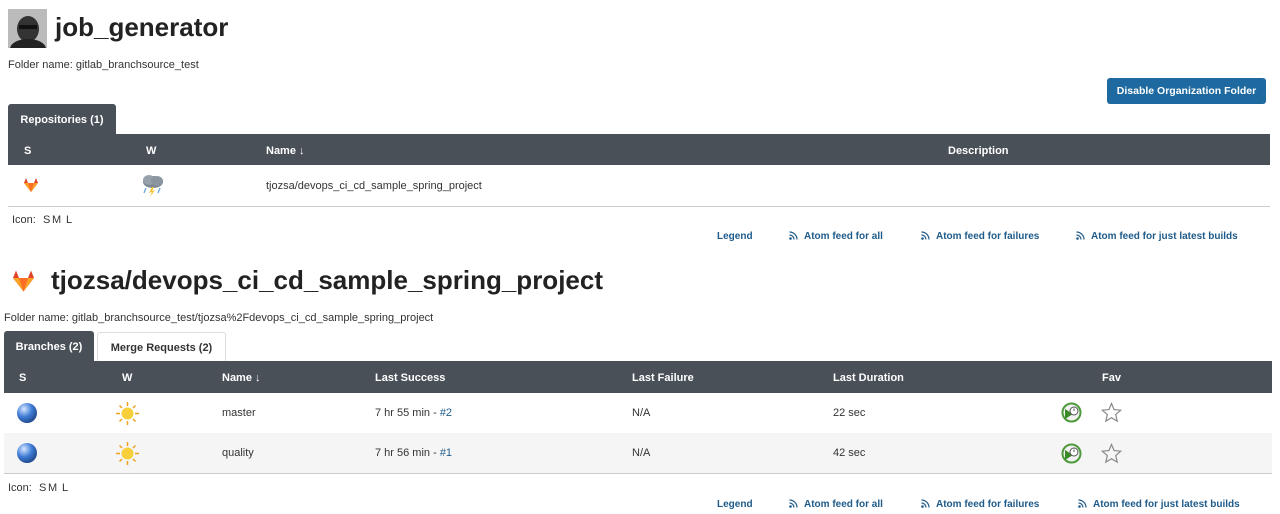 This screenshot has width=1280, height=514. What do you see at coordinates (103, 65) in the screenshot?
I see `folder-name: Folder name: gitlab_branchsource_test` at bounding box center [103, 65].